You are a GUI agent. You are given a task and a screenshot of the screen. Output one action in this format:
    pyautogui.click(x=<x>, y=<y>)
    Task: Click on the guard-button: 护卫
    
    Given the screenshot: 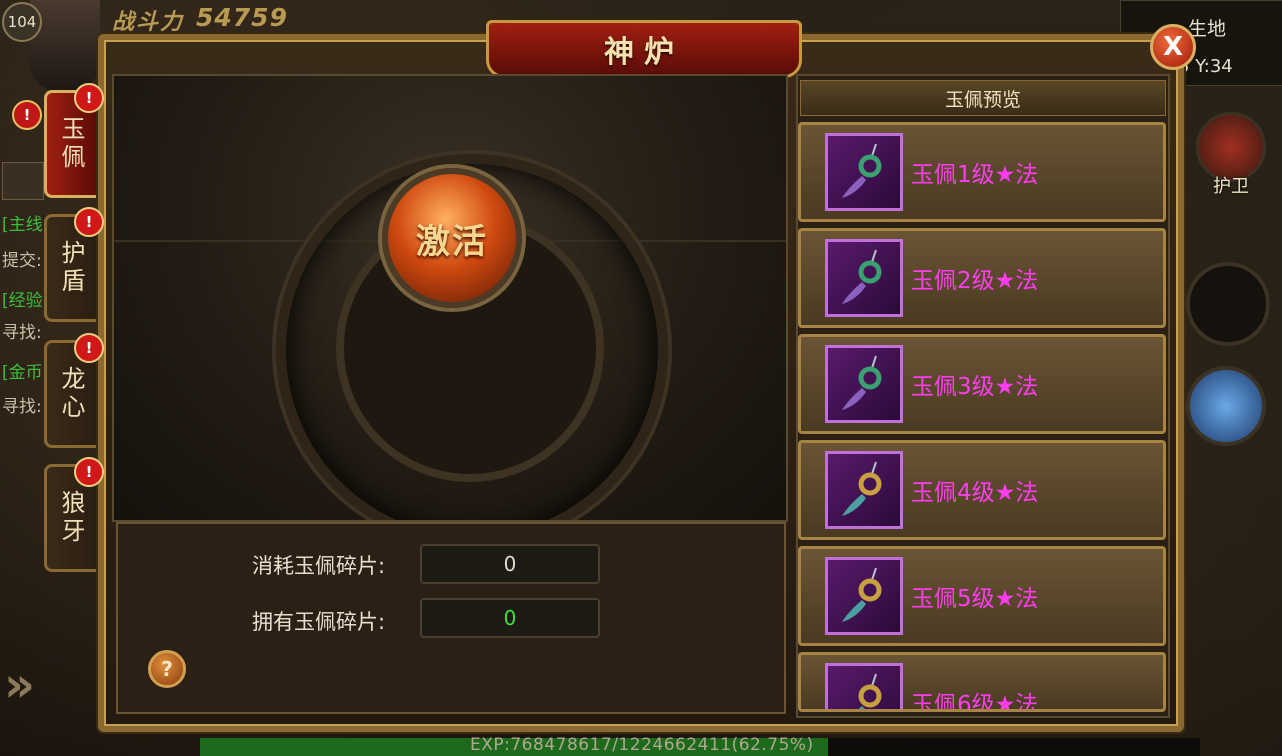 What is the action you would take?
    pyautogui.click(x=1231, y=154)
    